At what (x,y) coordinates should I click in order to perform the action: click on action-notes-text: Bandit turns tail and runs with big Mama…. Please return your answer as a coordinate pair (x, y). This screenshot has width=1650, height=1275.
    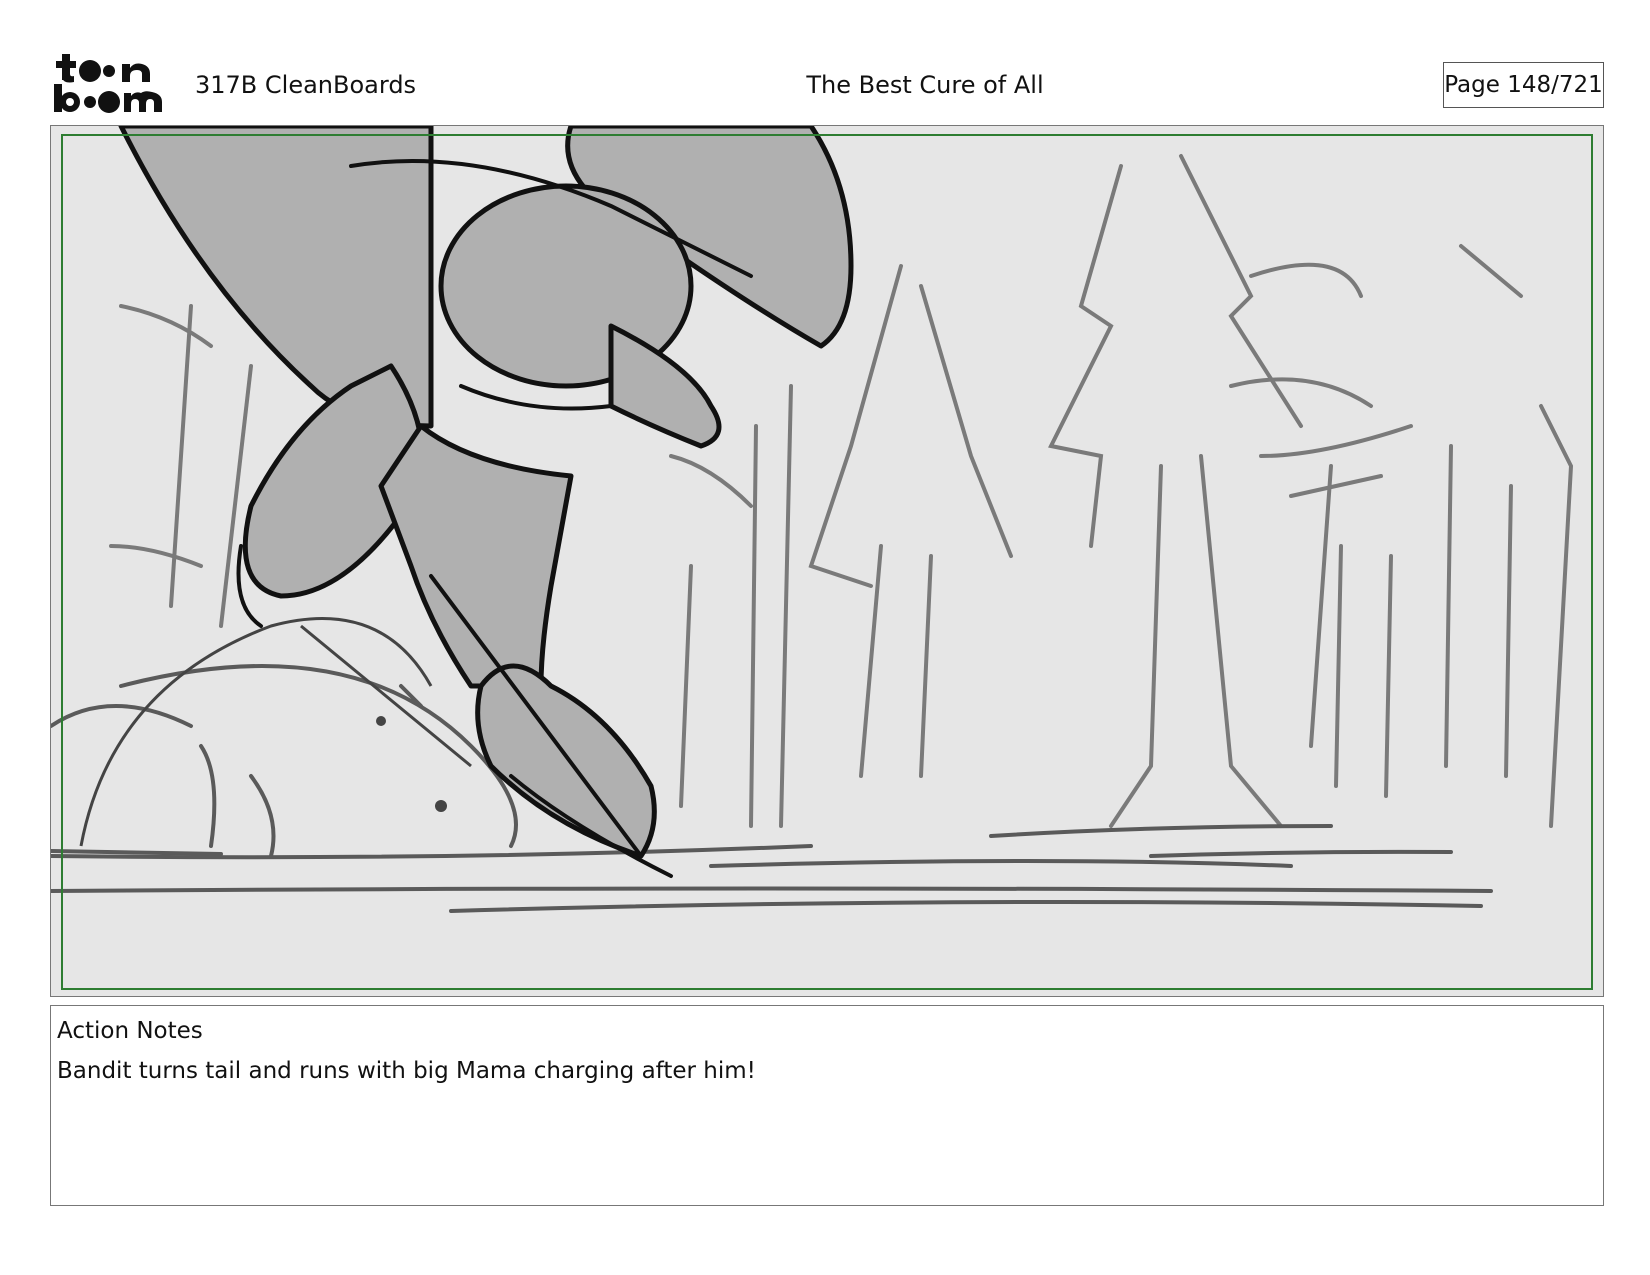
    Looking at the image, I should click on (406, 1071).